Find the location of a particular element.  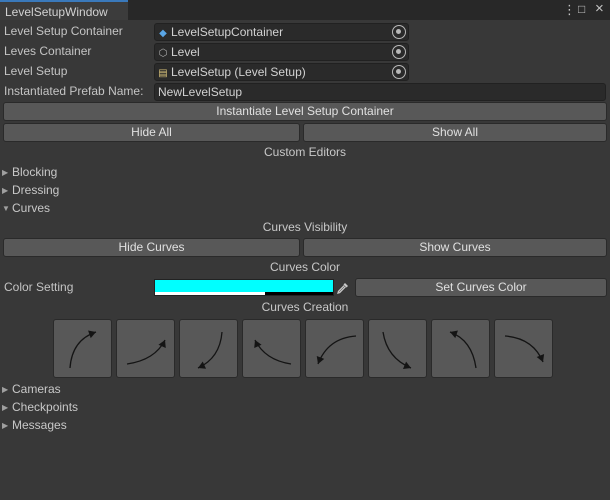

show-curves-button: Show Curves is located at coordinates (455, 247).